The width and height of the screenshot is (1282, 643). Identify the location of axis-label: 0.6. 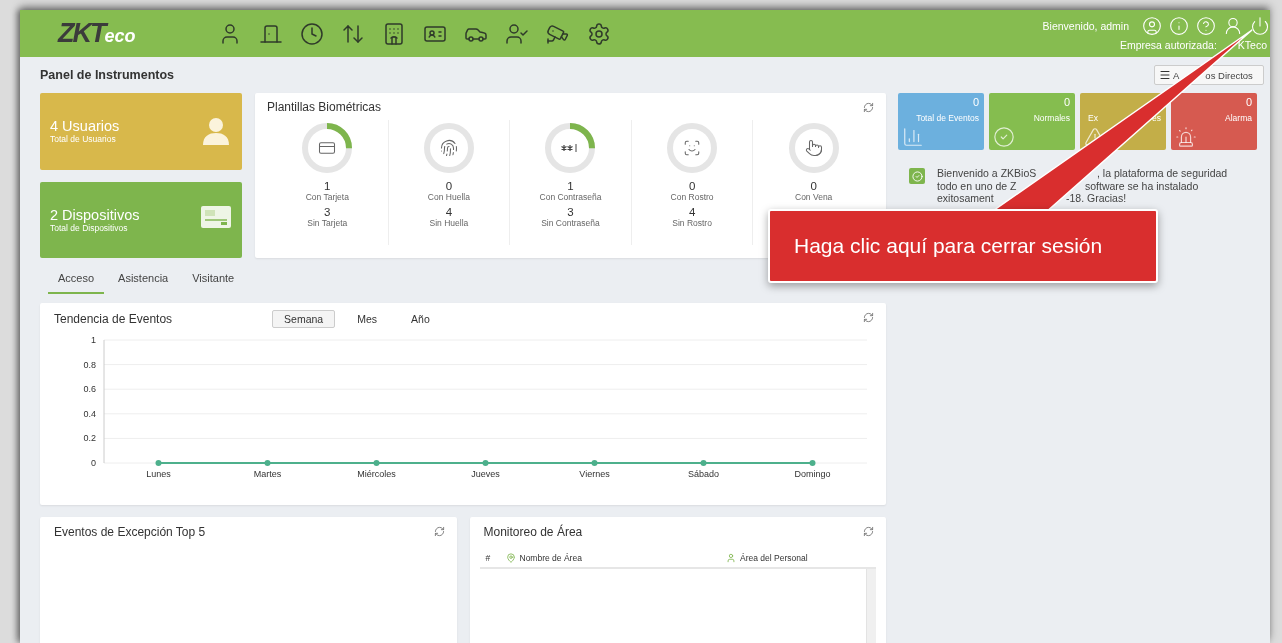
(89, 389).